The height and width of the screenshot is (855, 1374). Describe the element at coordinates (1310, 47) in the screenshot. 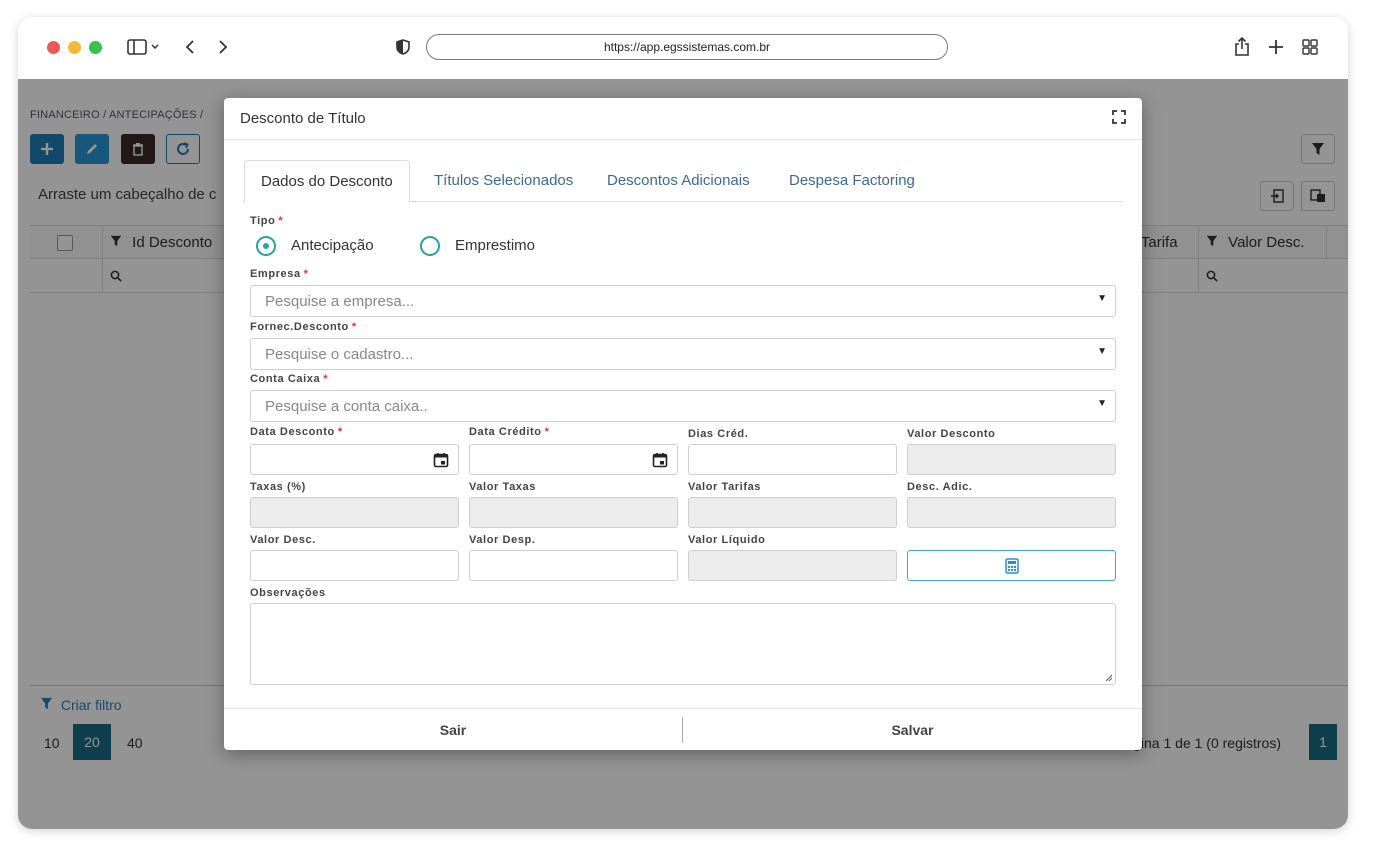

I see `tab-overview-icon` at that location.